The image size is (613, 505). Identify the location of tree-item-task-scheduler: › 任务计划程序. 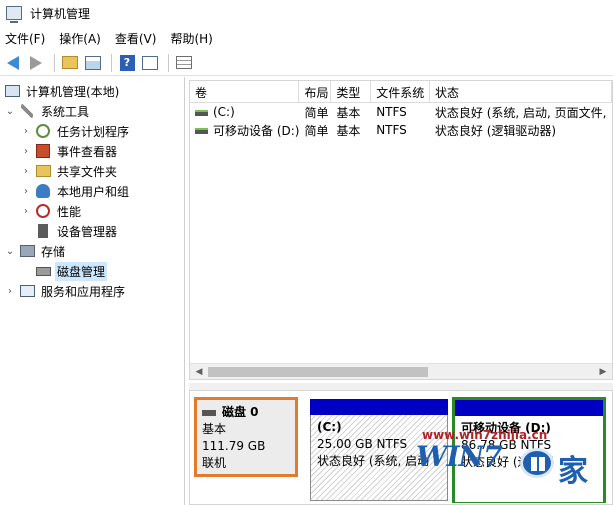
(92, 131).